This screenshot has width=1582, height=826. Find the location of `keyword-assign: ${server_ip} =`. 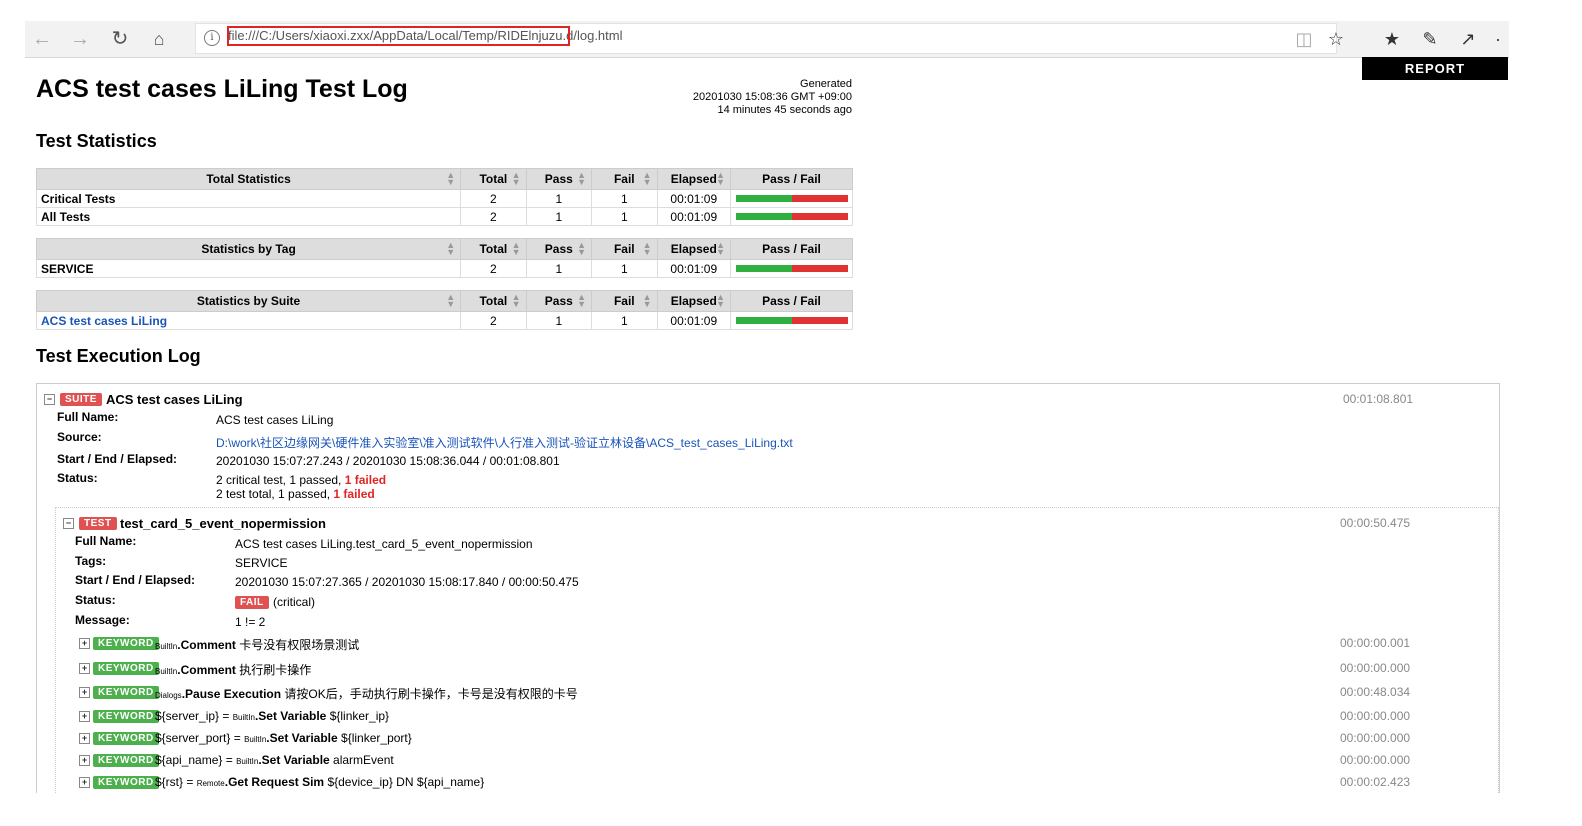

keyword-assign: ${server_ip} = is located at coordinates (194, 716).